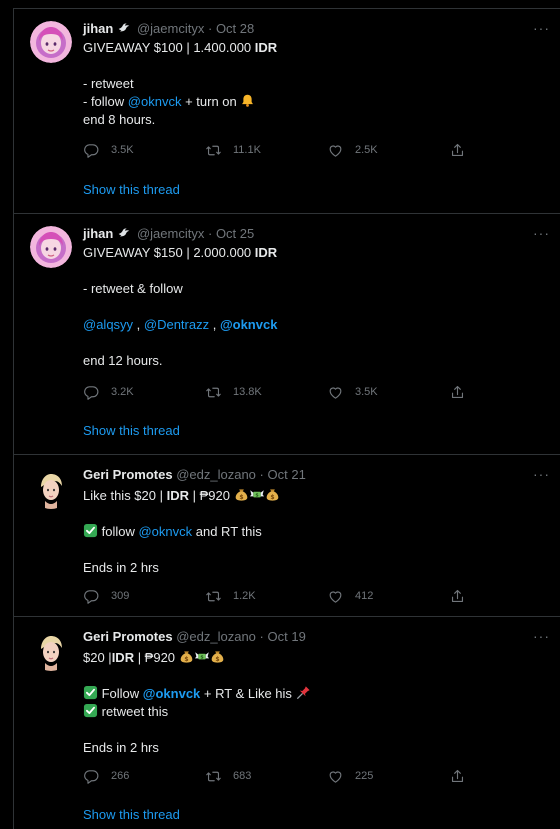 Image resolution: width=560 pixels, height=829 pixels. What do you see at coordinates (133, 711) in the screenshot?
I see `text: retweet this` at bounding box center [133, 711].